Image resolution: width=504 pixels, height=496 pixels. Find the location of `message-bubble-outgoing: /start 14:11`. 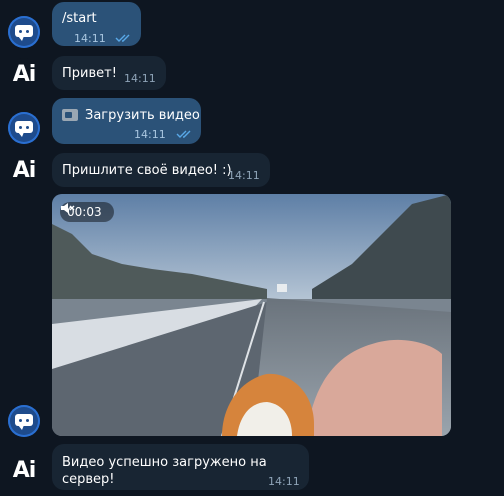

message-bubble-outgoing: /start 14:11 is located at coordinates (96, 24).